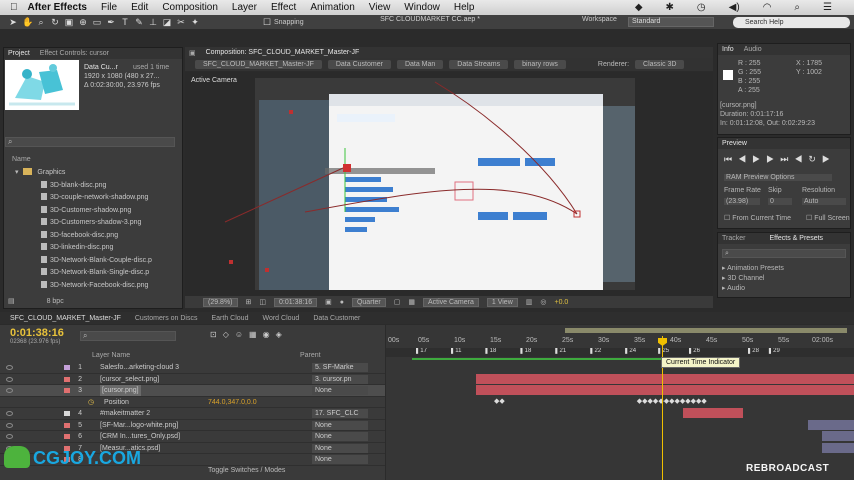  I want to click on list-item: 3D-facebook-disc.png, so click(93, 236).